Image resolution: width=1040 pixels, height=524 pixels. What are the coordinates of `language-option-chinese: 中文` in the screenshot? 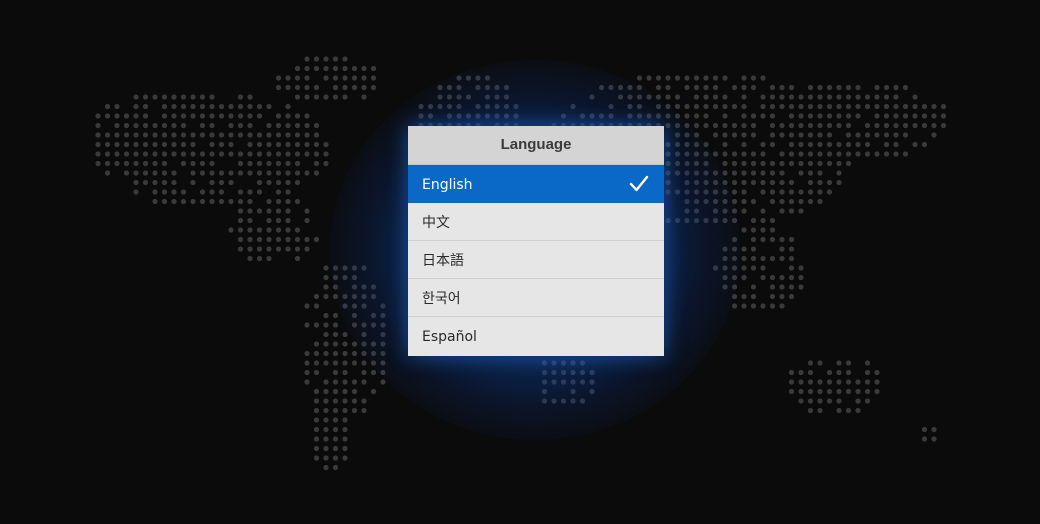 It's located at (536, 222).